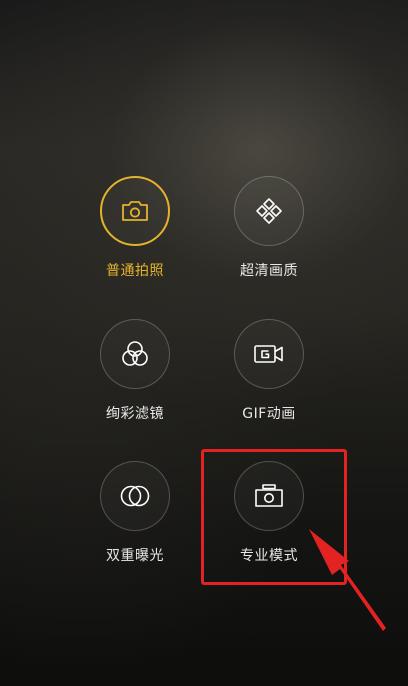  I want to click on diamond-grid-icon, so click(269, 211).